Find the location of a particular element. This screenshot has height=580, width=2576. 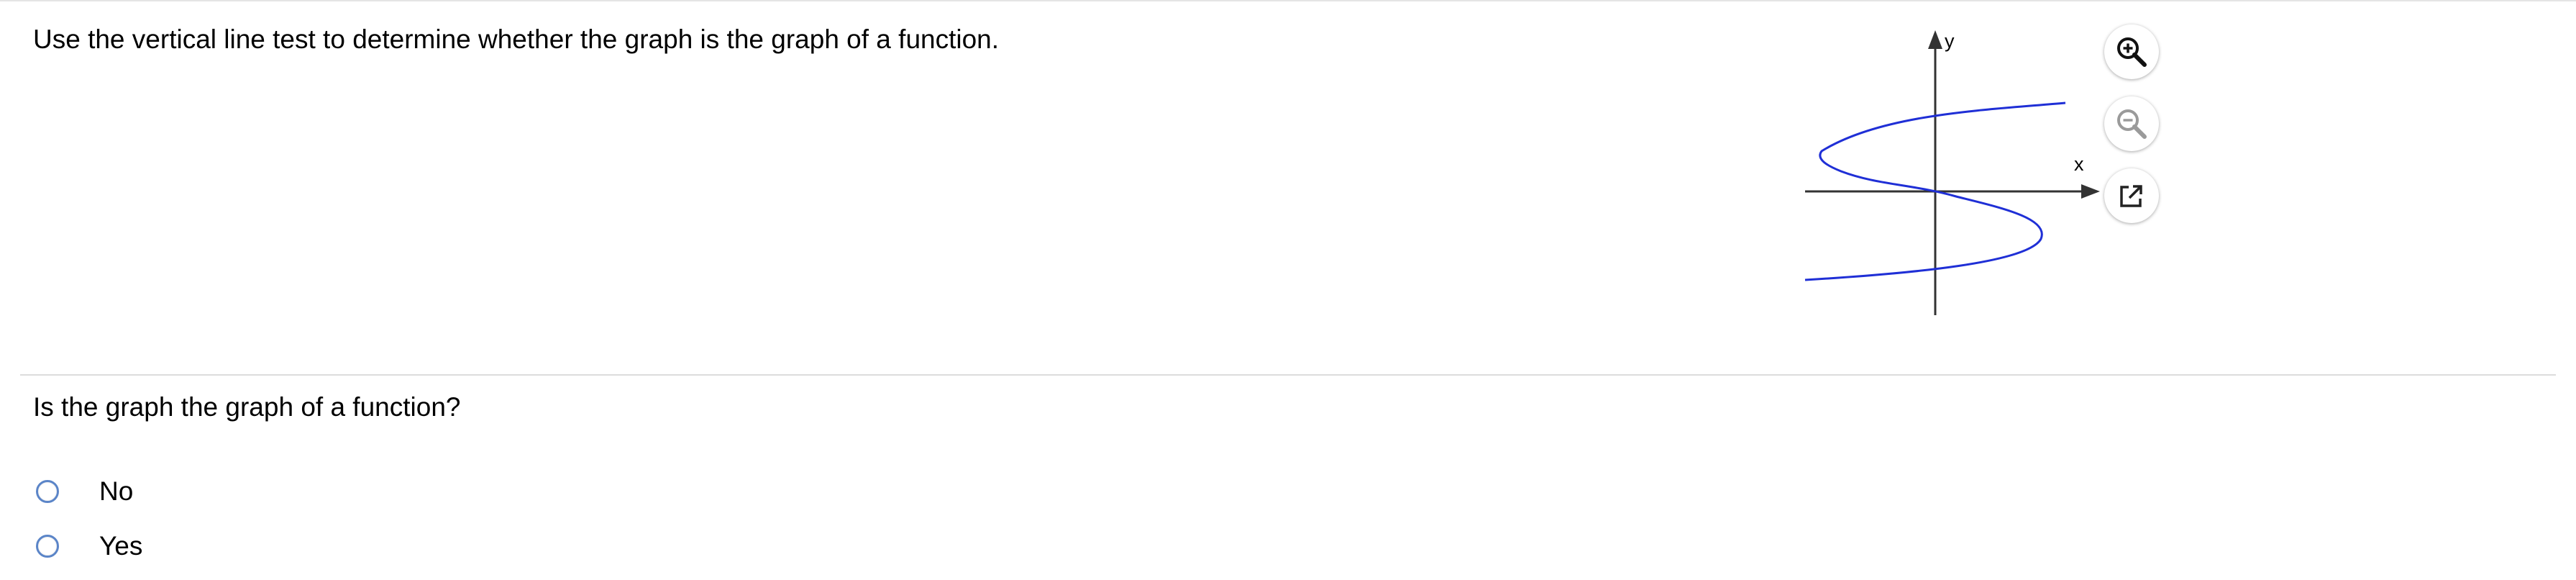

y-axis-label: y is located at coordinates (1950, 41).